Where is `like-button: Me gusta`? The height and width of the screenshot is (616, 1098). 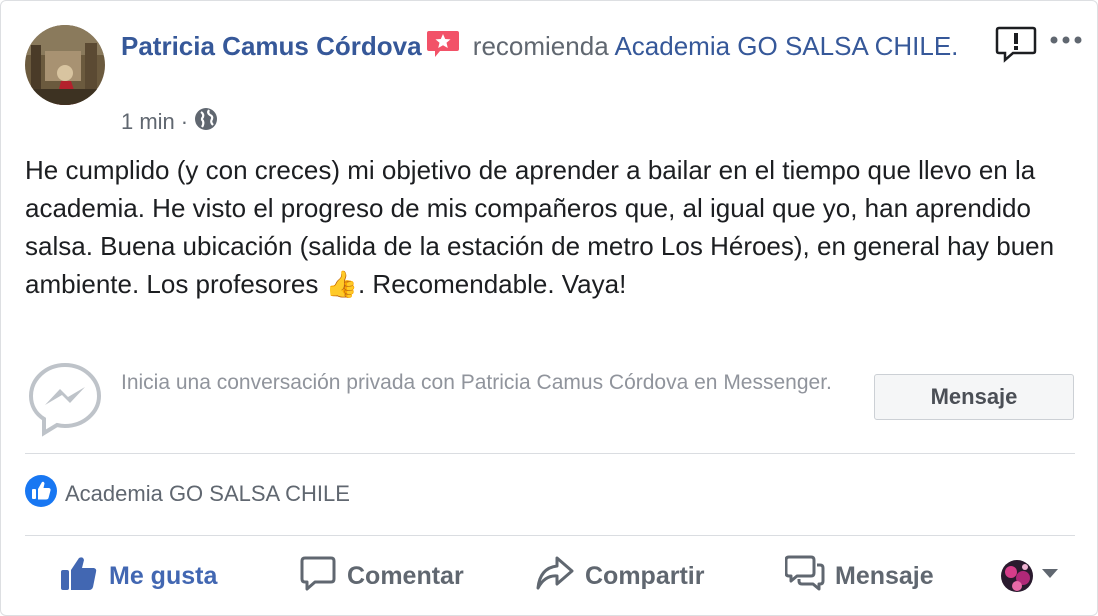 like-button: Me gusta is located at coordinates (138, 576).